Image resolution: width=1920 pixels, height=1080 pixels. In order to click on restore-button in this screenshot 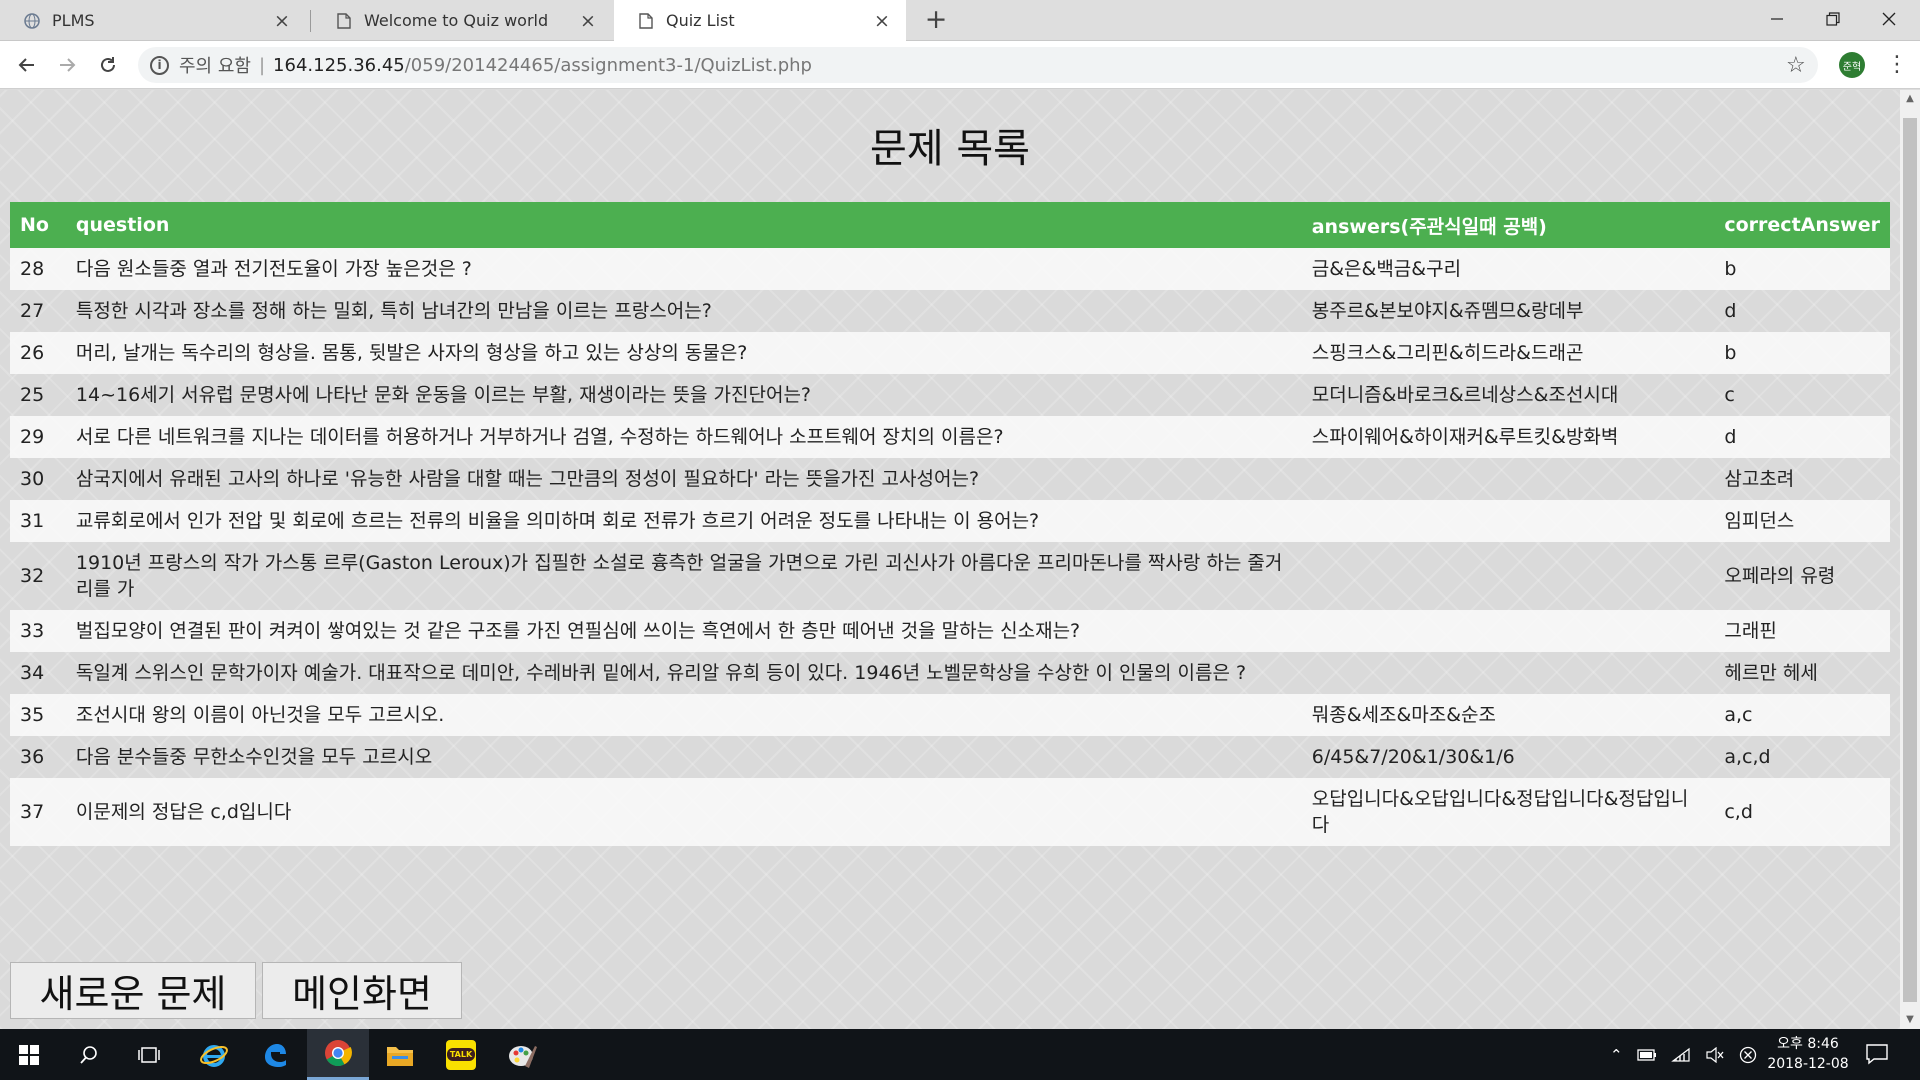, I will do `click(1833, 19)`.